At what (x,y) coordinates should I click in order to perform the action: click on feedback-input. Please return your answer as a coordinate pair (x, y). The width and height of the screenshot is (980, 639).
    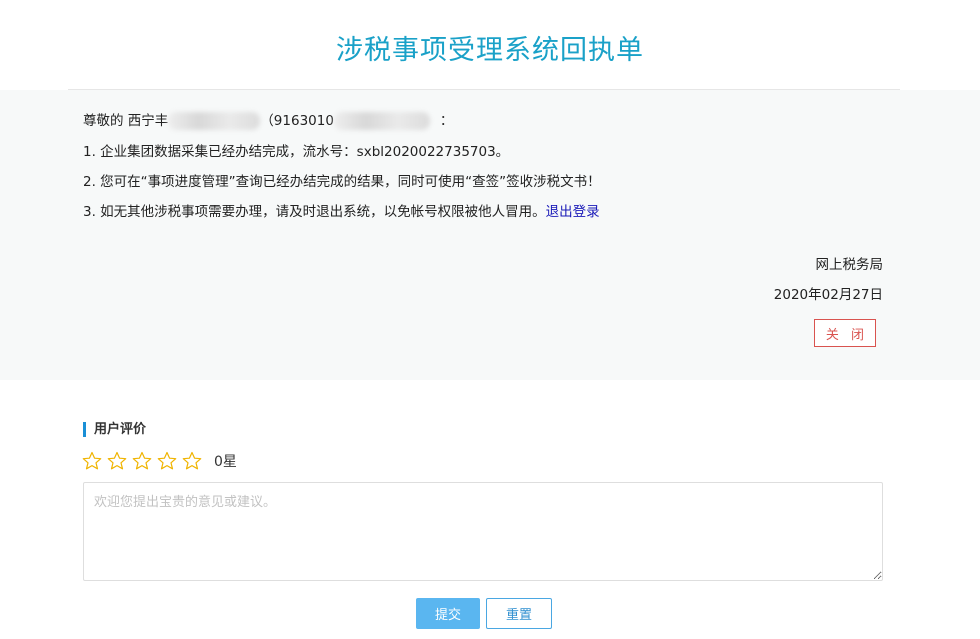
    Looking at the image, I should click on (483, 531).